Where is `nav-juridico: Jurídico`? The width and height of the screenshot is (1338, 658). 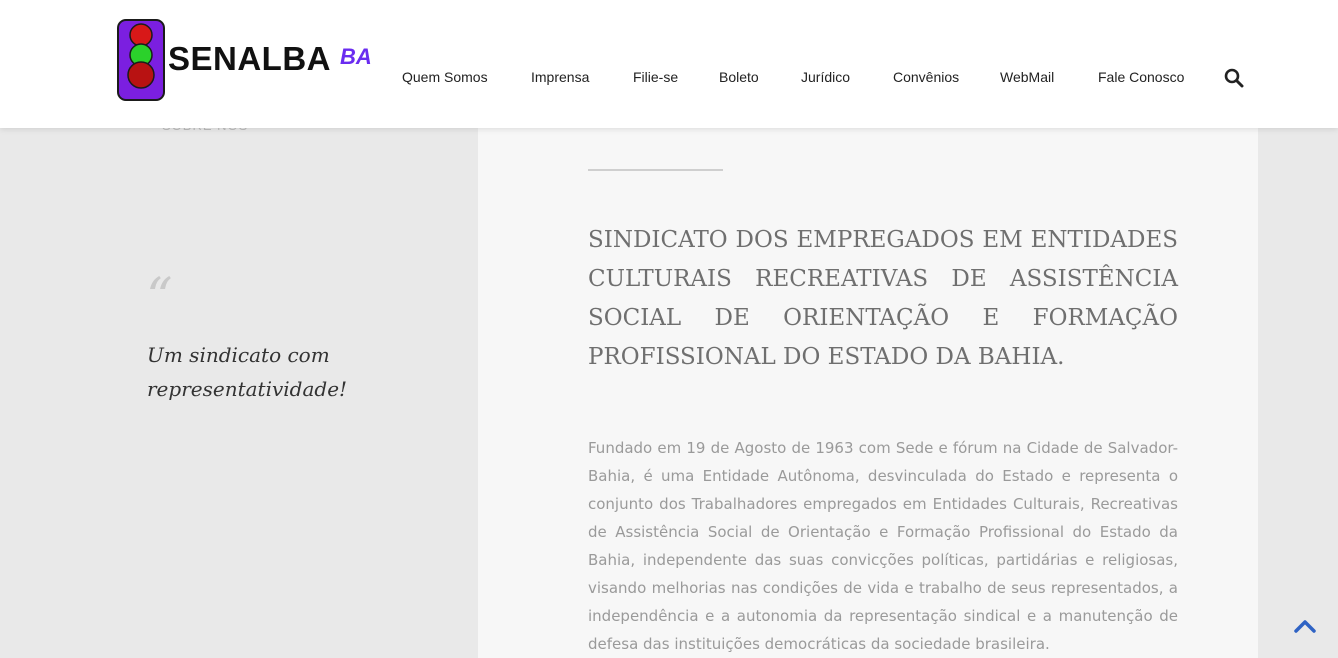 nav-juridico: Jurídico is located at coordinates (825, 77).